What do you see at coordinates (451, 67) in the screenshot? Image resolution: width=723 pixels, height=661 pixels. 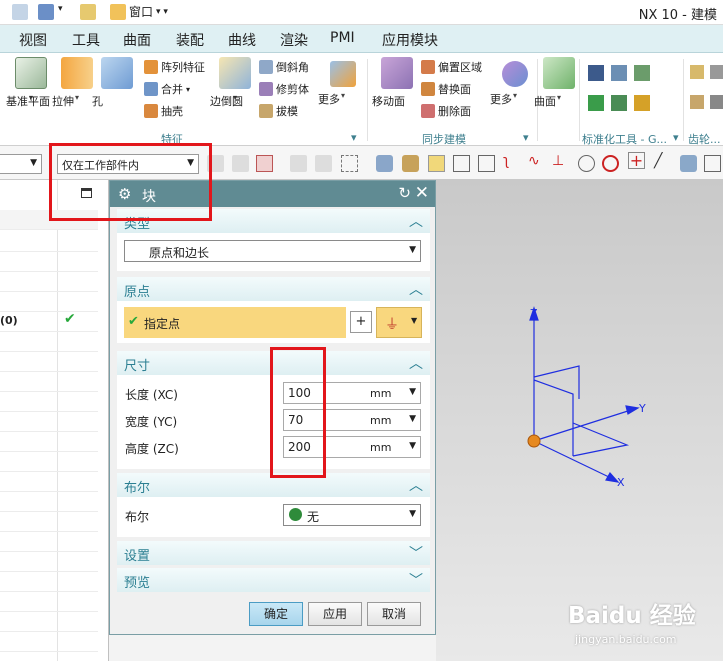 I see `offset-region-button: 偏置区域` at bounding box center [451, 67].